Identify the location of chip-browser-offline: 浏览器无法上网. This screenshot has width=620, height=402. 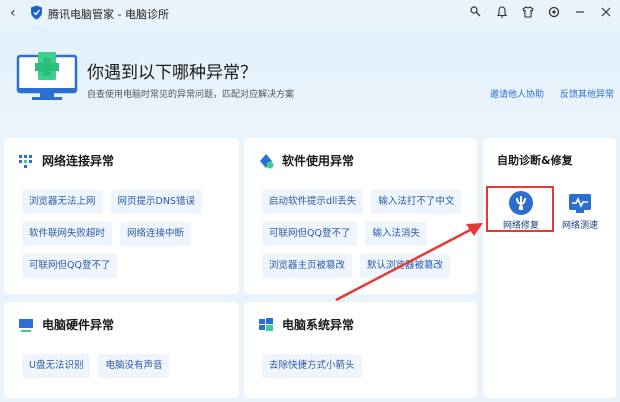
(62, 202).